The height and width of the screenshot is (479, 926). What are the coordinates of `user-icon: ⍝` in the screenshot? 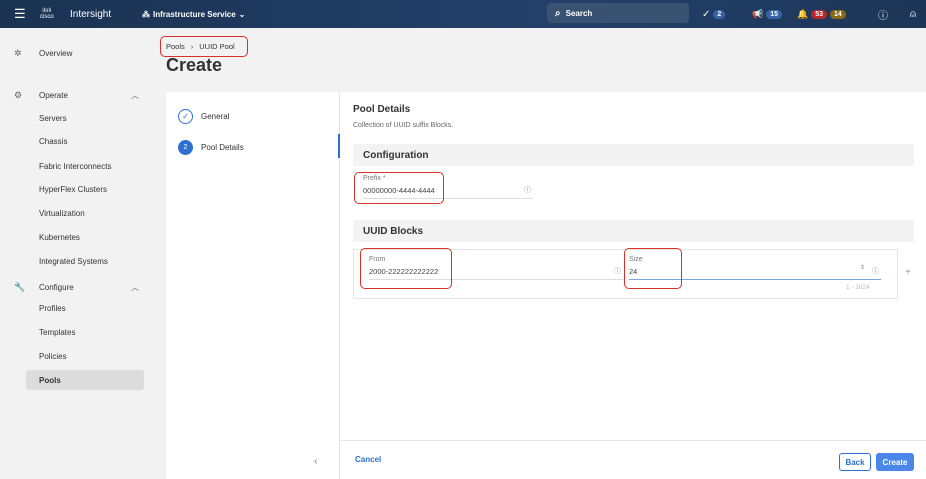 It's located at (913, 14).